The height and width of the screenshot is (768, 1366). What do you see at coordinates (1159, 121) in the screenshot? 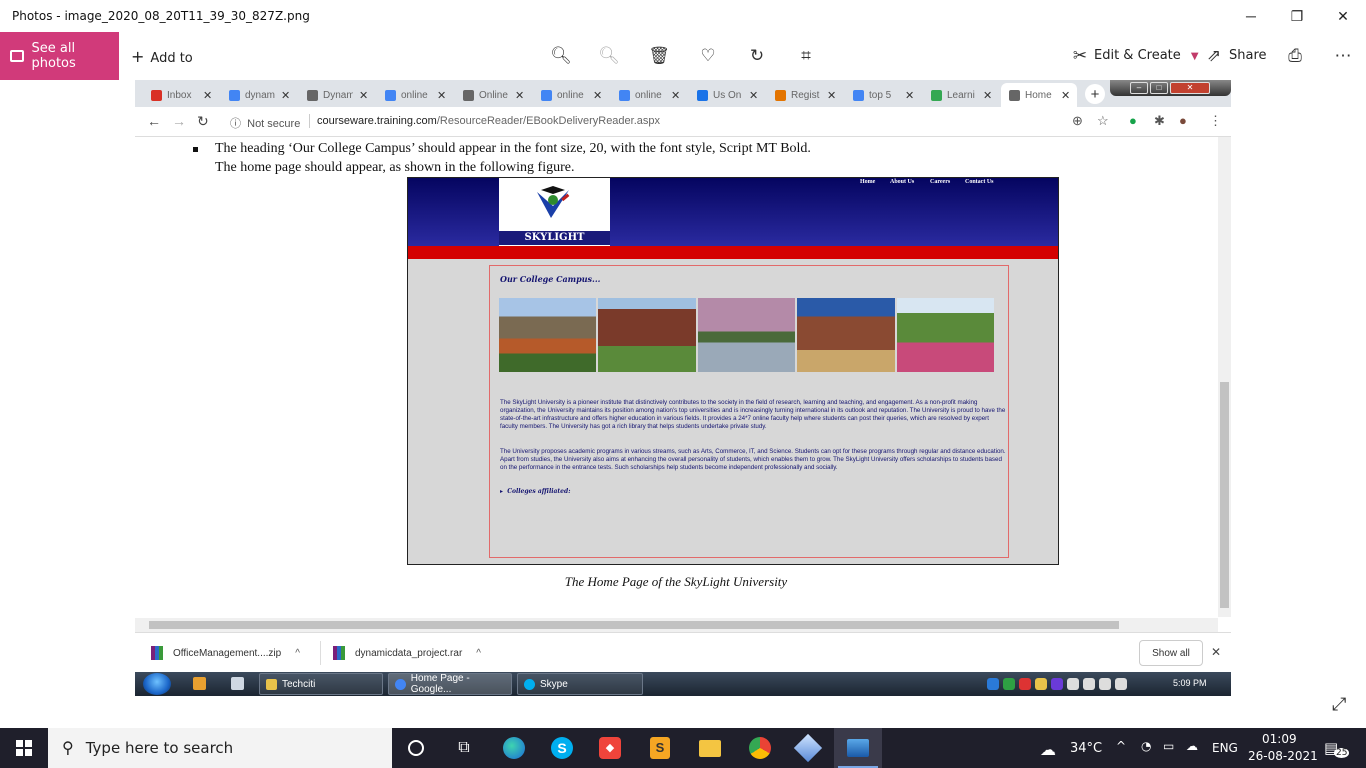
I see `extensions-icon: ✱` at bounding box center [1159, 121].